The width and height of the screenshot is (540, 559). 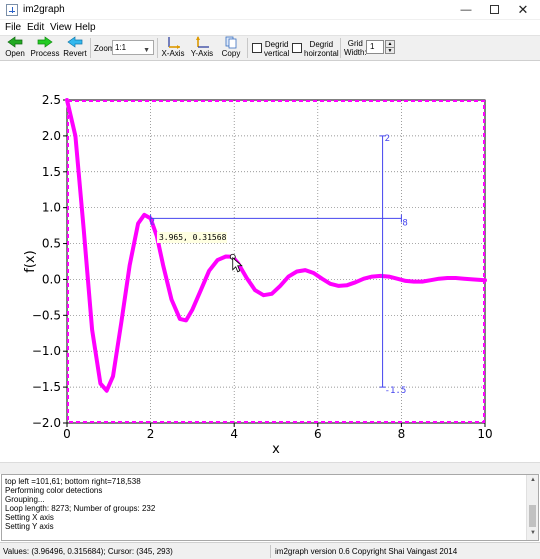 I want to click on menu-view: View, so click(x=61, y=27).